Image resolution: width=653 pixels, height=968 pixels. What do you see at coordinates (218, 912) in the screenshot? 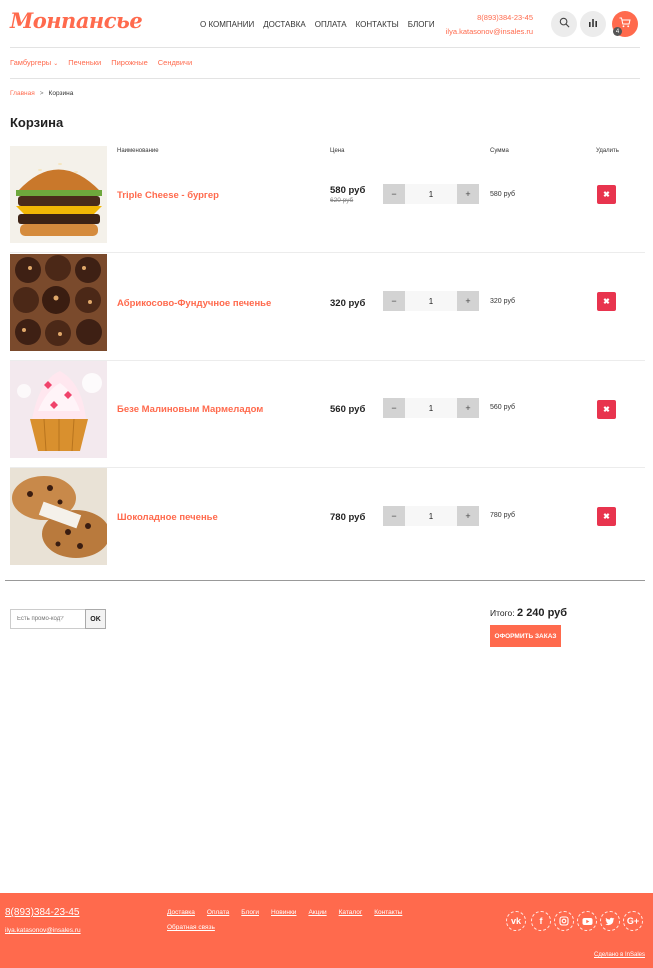
I see `footer-link-payment: Оплата` at bounding box center [218, 912].